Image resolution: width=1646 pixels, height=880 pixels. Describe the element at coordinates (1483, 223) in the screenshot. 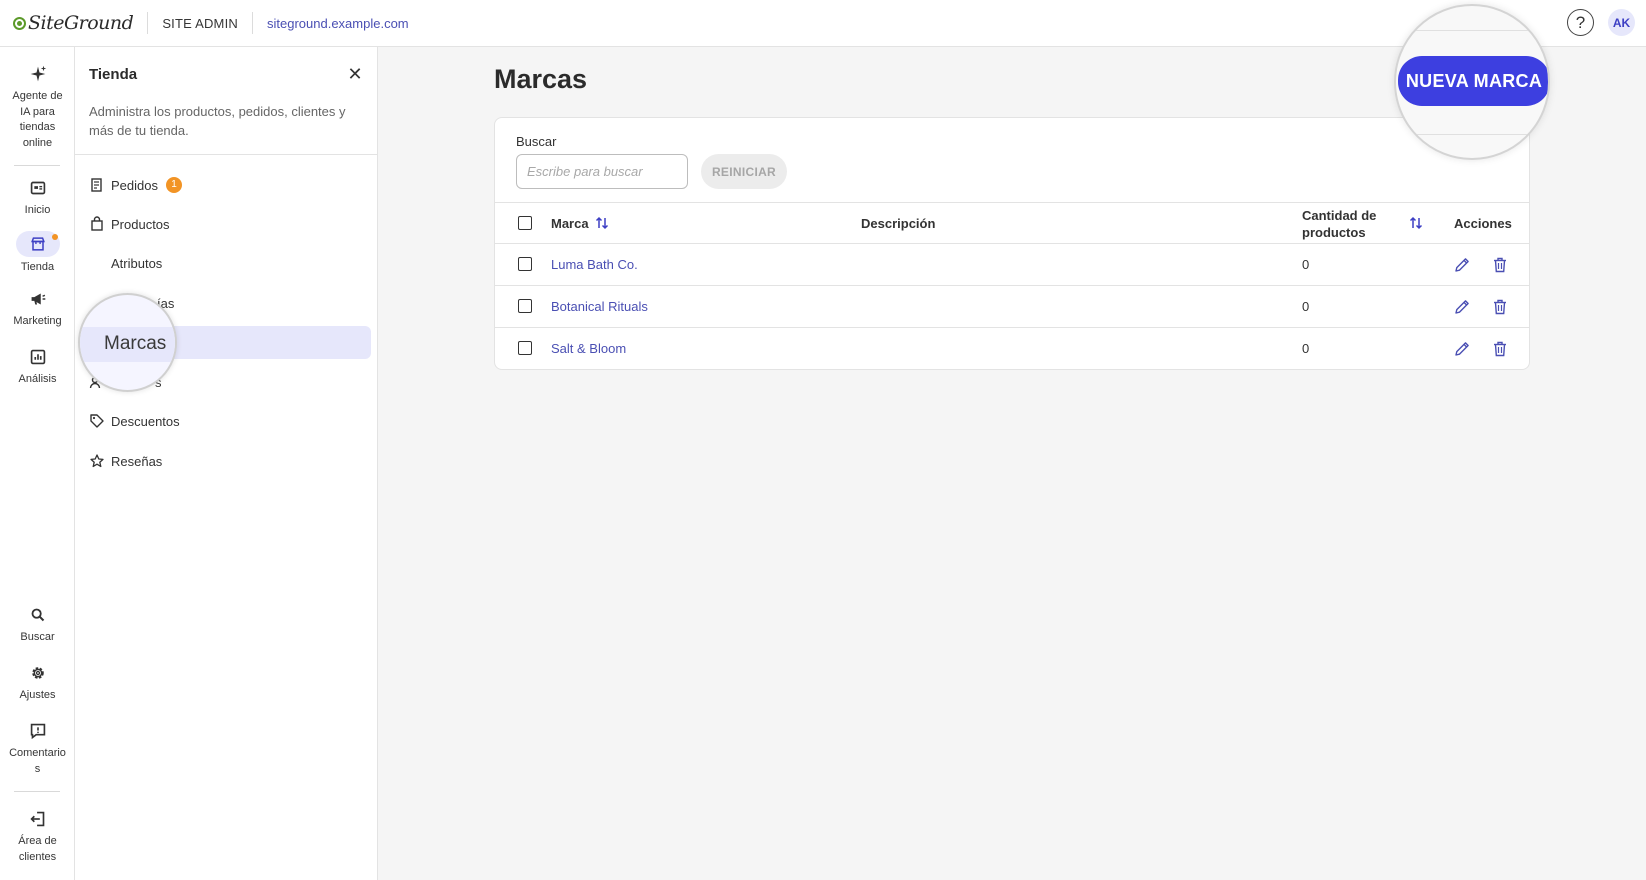

I see `column-header-acciones: Acciones` at that location.